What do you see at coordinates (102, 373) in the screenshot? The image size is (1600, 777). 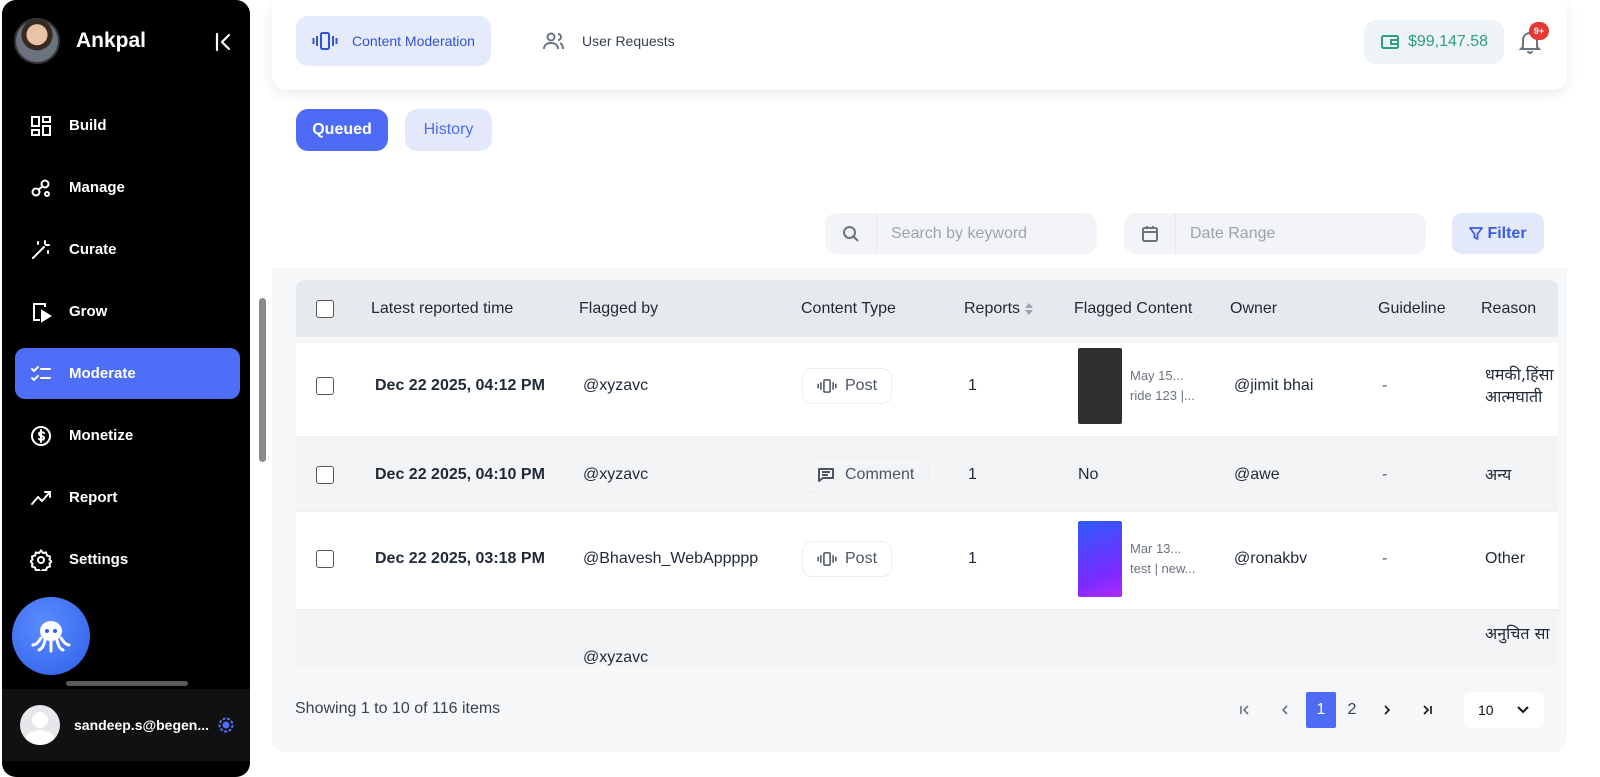 I see `sidebar-item-label: Moderate` at bounding box center [102, 373].